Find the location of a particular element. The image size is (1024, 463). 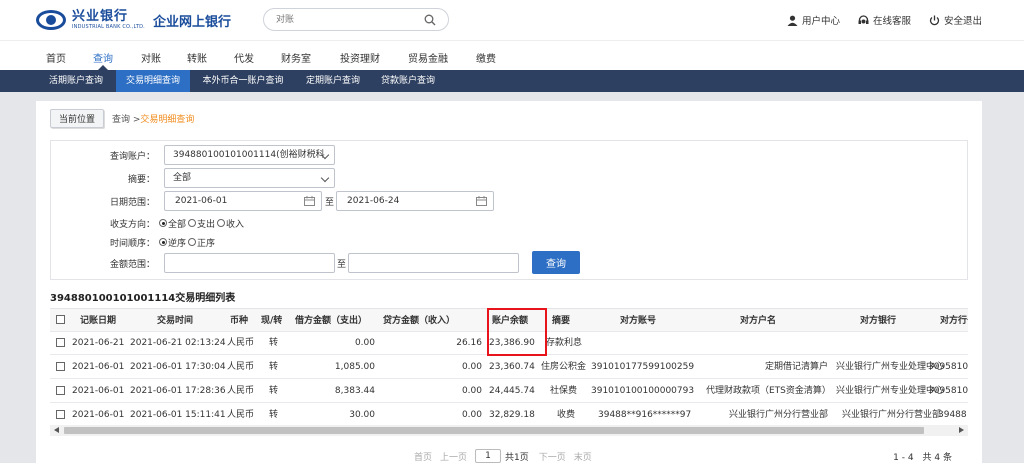

subnav-item-fixed-account: 定期账户查询 is located at coordinates (333, 81).